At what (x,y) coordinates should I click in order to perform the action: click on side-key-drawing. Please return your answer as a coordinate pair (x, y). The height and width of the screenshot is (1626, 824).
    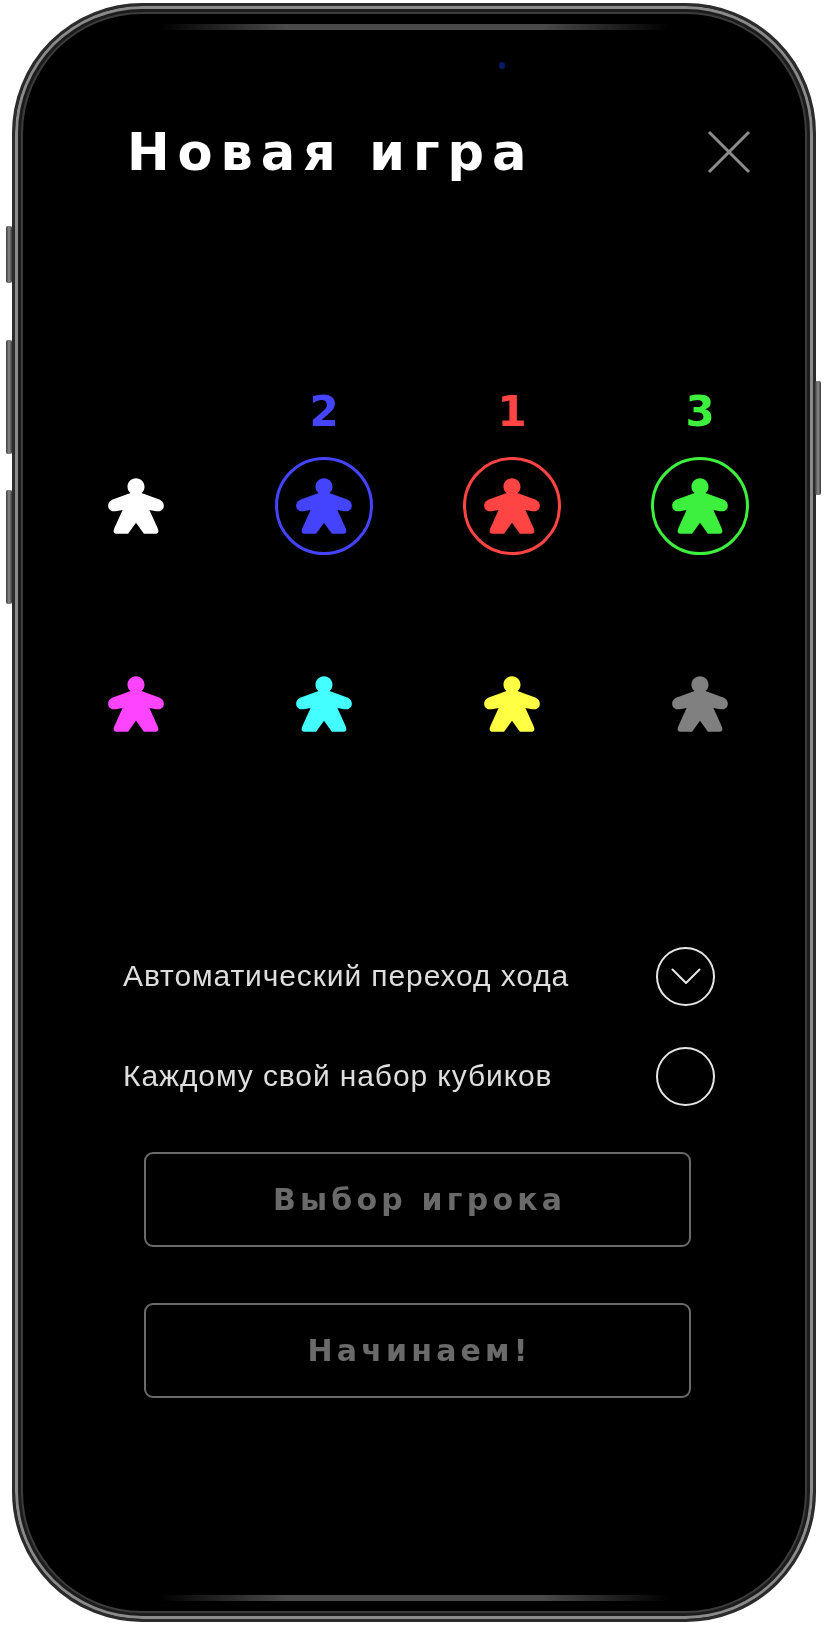
    Looking at the image, I should click on (9, 254).